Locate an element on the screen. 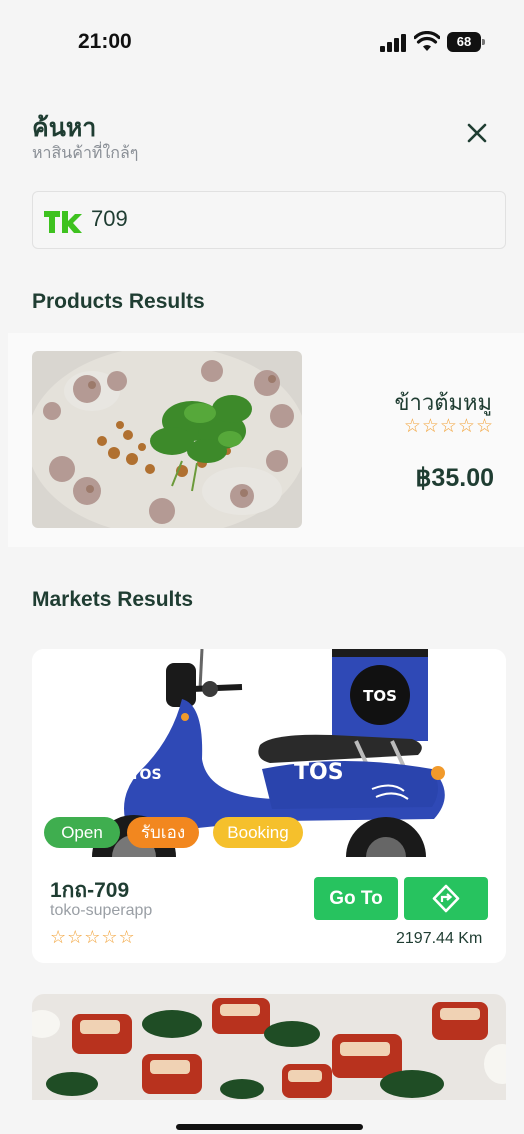  status-bar: 21:00 68 is located at coordinates (262, 40).